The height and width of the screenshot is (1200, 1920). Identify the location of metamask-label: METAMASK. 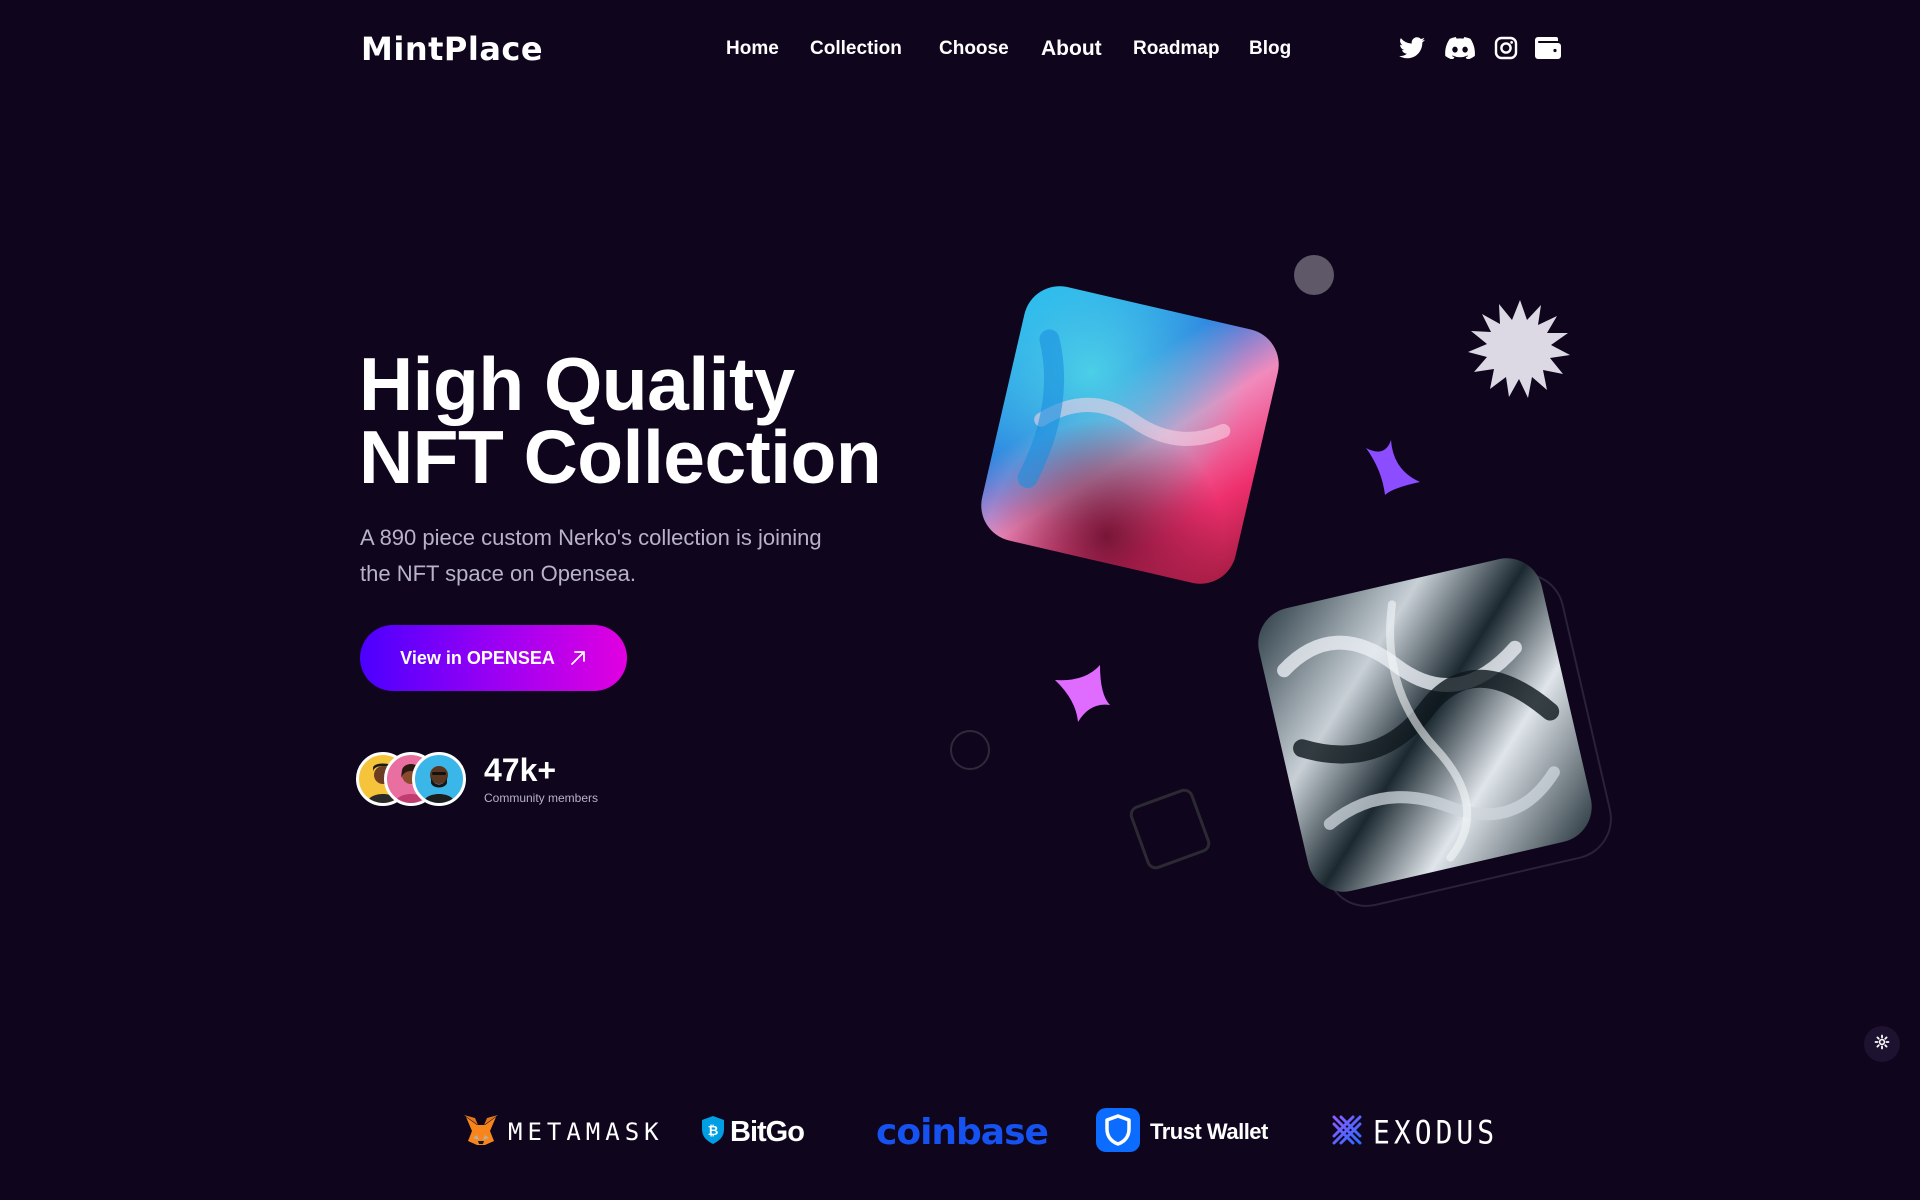
(586, 1132).